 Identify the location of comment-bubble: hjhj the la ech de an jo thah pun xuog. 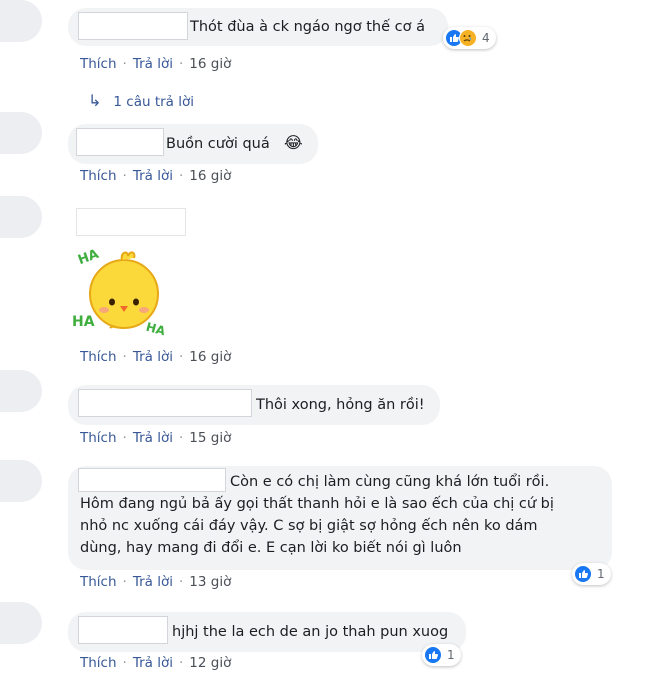
(267, 632).